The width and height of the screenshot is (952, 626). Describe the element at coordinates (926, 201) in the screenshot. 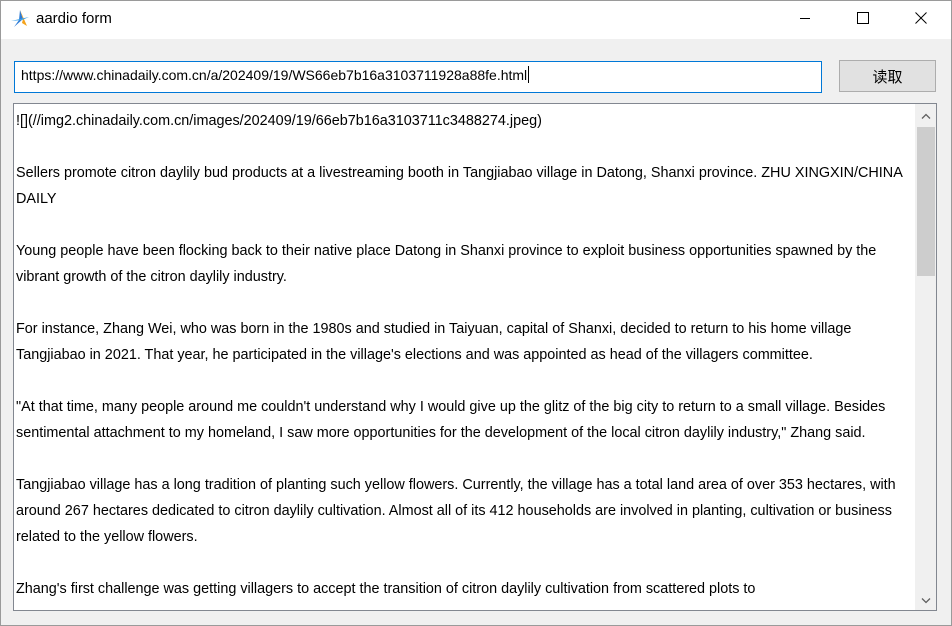

I see `scroll-thumb` at that location.